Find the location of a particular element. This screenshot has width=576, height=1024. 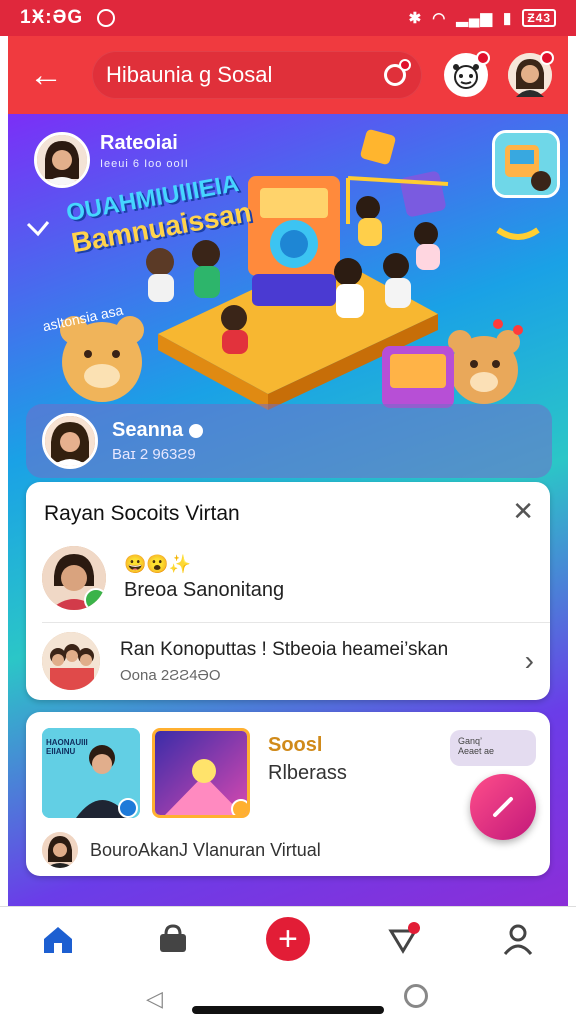

status-bar: 1Ӿ:ƏG ✱ ◠ ▂▄▆ ▮ Ƶ43 is located at coordinates (288, 18).